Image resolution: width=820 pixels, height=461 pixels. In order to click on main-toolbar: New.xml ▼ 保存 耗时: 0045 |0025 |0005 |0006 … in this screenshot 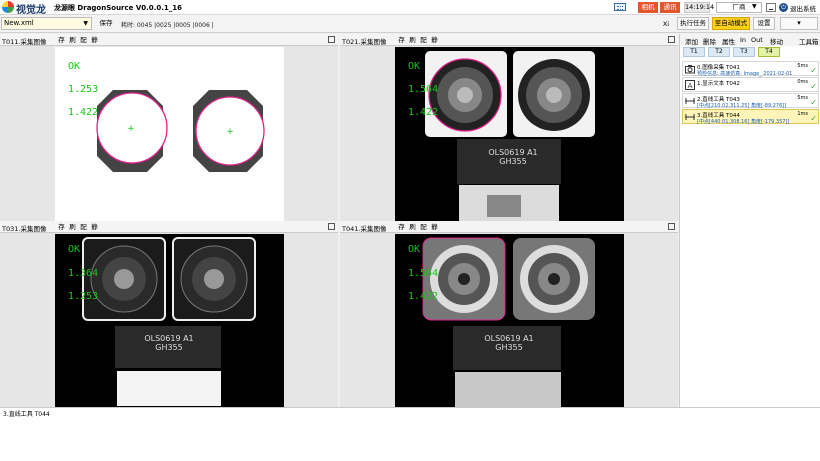, I will do `click(410, 24)`.